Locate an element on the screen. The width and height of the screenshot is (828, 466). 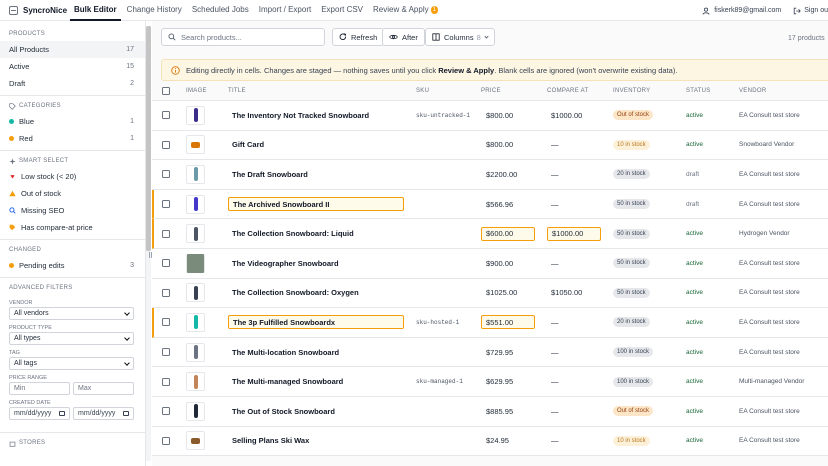
sidebar-item-products-2: Draft 2 is located at coordinates (72, 83).